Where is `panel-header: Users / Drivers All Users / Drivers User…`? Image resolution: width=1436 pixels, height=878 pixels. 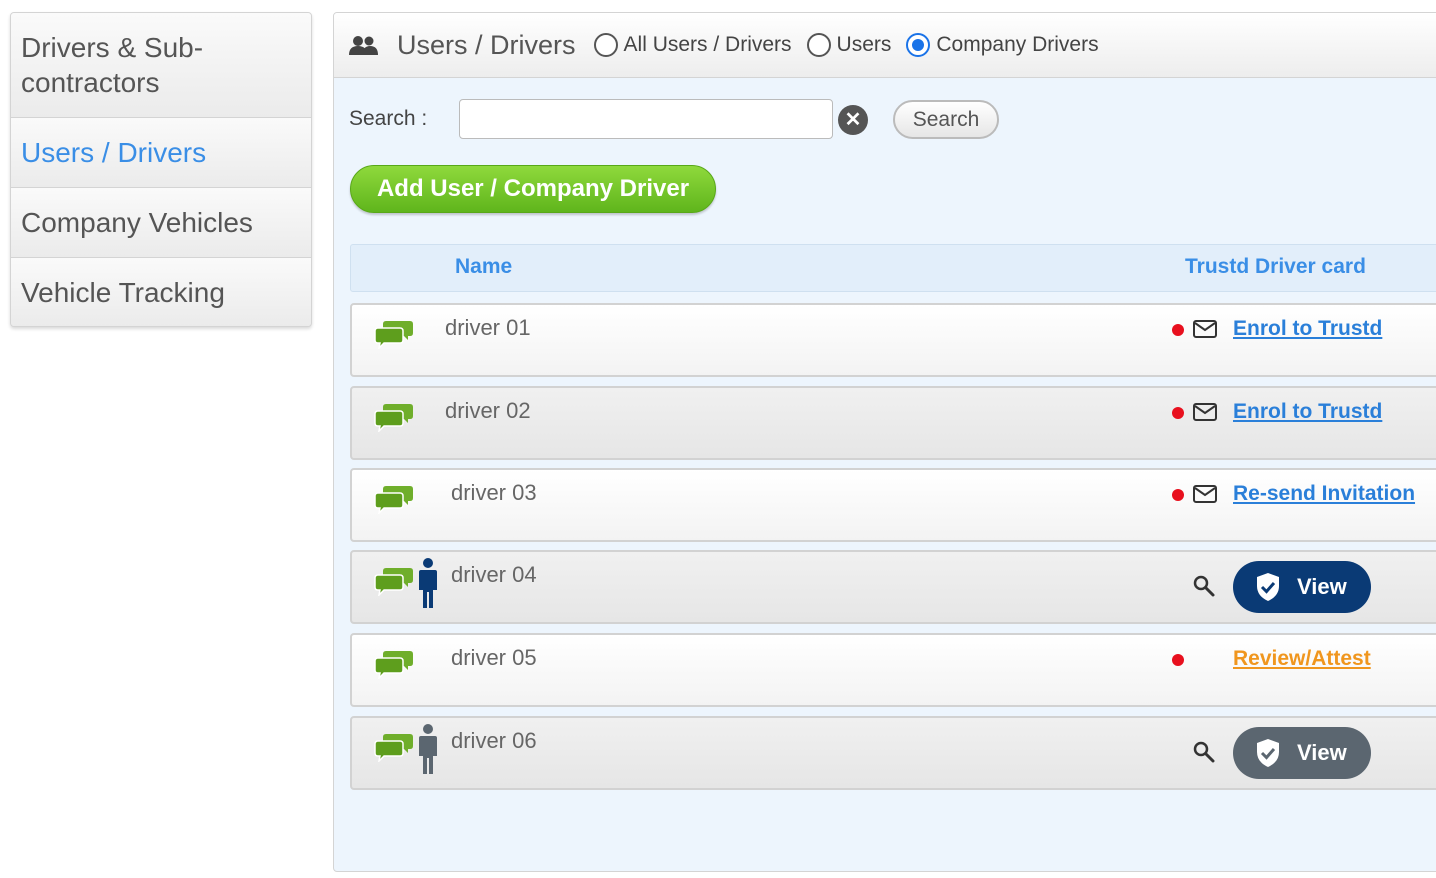 panel-header: Users / Drivers All Users / Drivers User… is located at coordinates (885, 45).